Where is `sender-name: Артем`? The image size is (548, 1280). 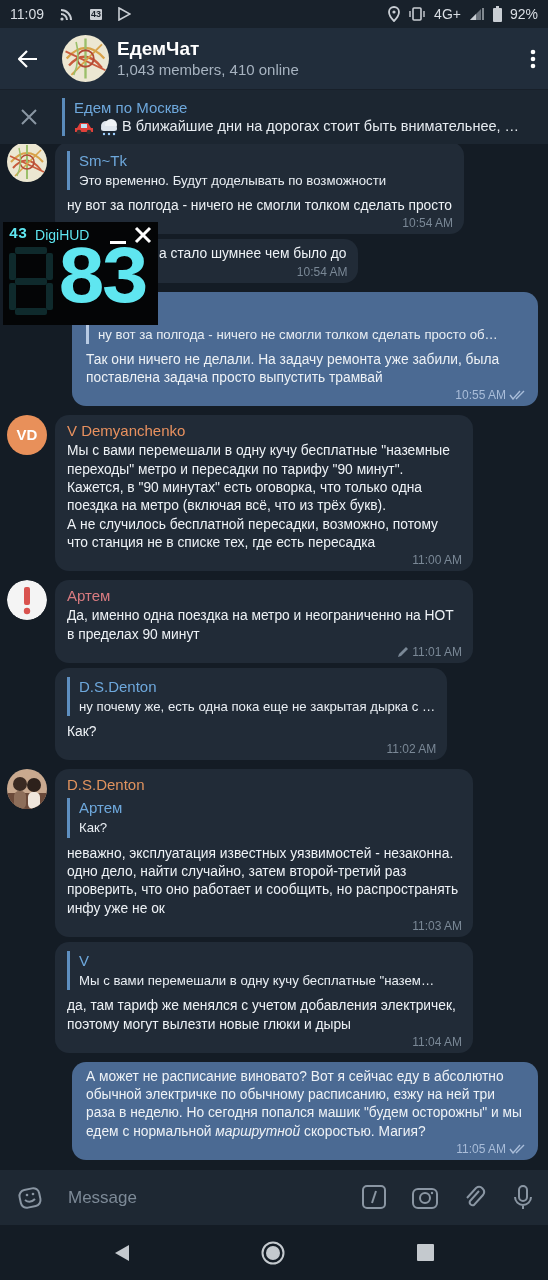 sender-name: Артем is located at coordinates (89, 596).